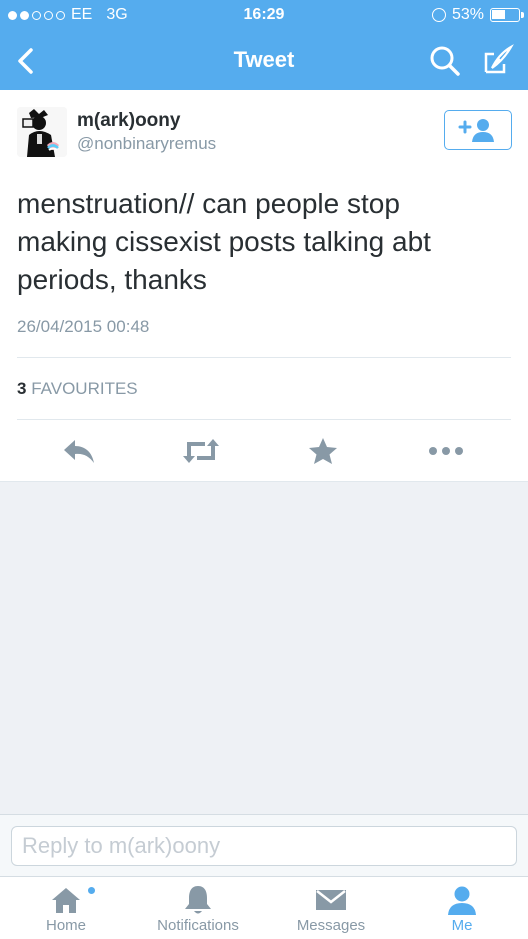 Image resolution: width=528 pixels, height=939 pixels. What do you see at coordinates (198, 900) in the screenshot?
I see `bell-icon` at bounding box center [198, 900].